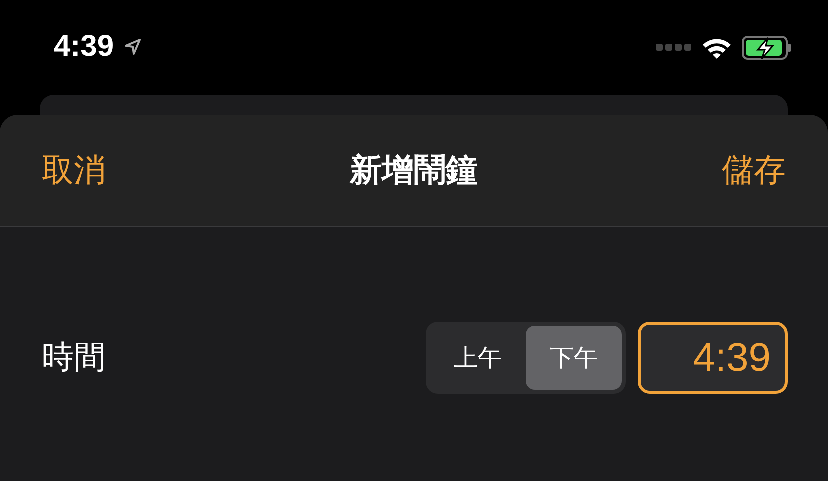 The image size is (828, 481). What do you see at coordinates (84, 47) in the screenshot?
I see `status-time: 4:39` at bounding box center [84, 47].